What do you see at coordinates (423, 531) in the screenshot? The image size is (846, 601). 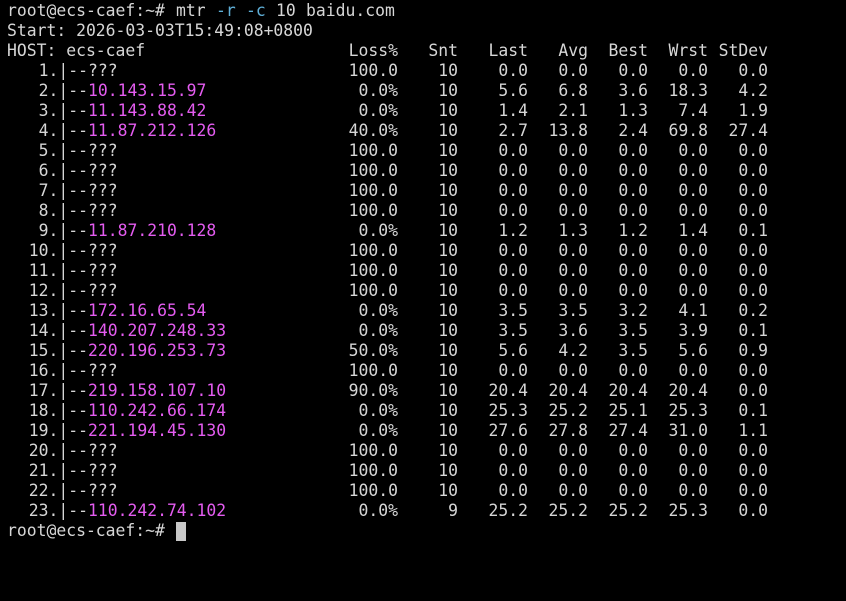 I see `final-prompt-line: root@ecs-caef:~#` at bounding box center [423, 531].